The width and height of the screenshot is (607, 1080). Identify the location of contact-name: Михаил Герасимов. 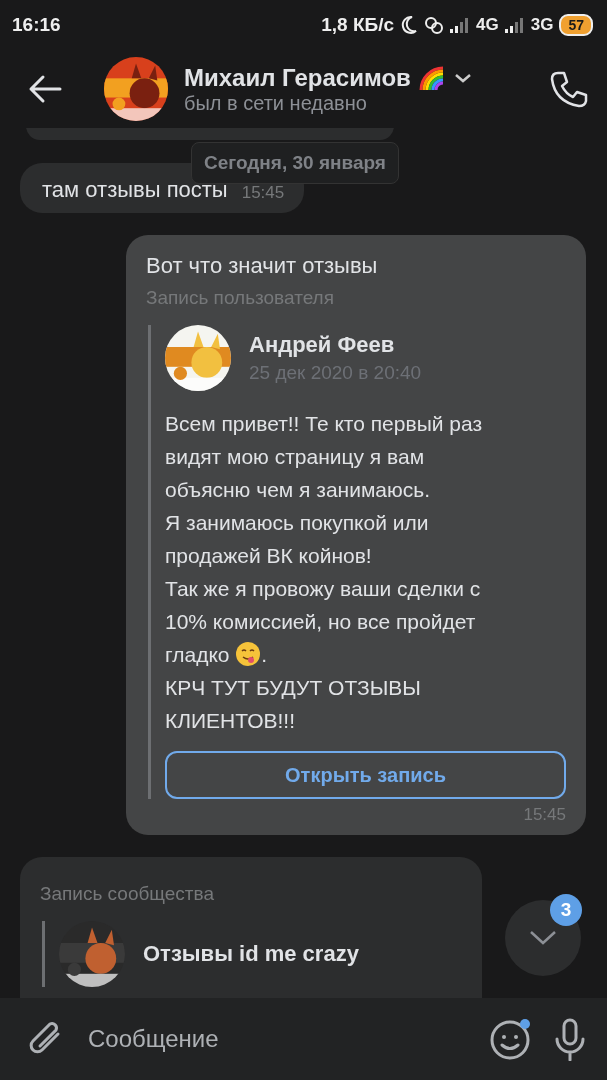
(297, 77).